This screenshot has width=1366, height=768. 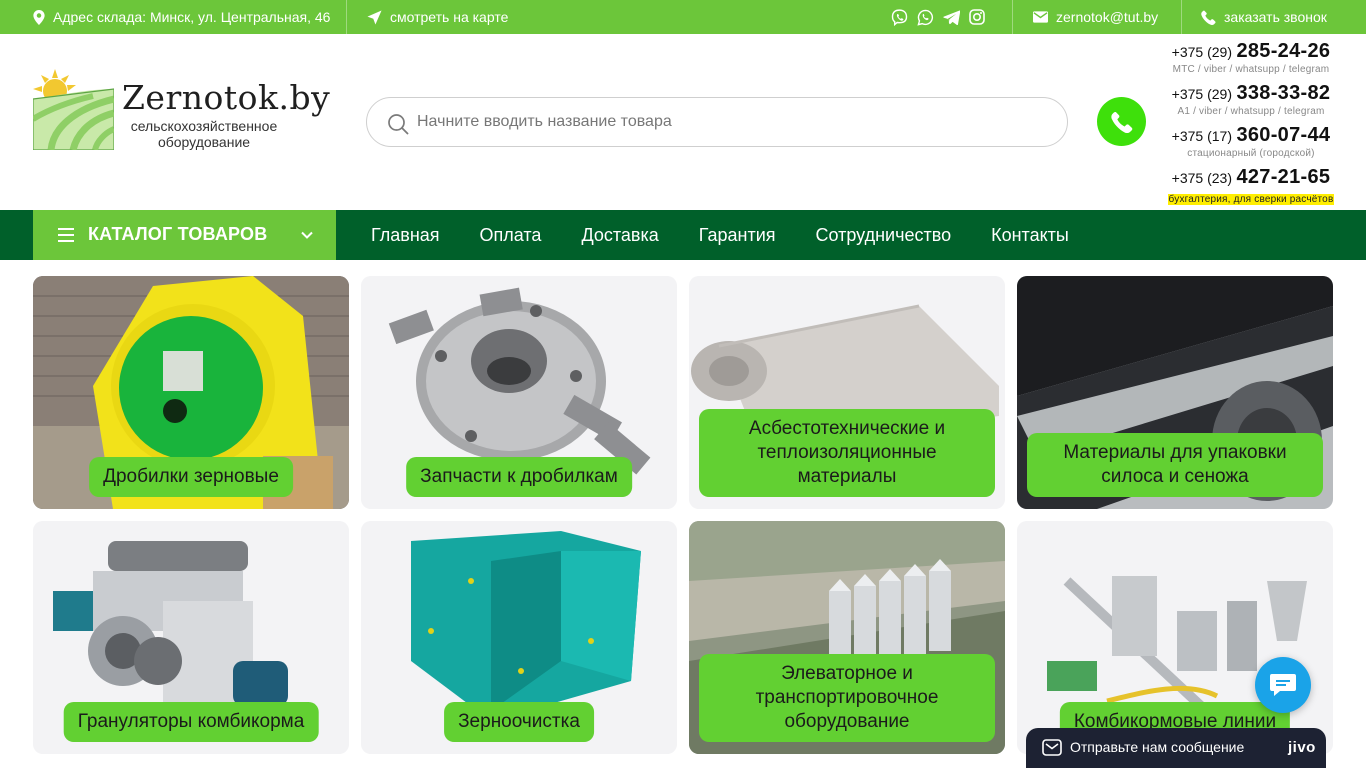 I want to click on nav-link-warranty: Гарантия, so click(x=737, y=235).